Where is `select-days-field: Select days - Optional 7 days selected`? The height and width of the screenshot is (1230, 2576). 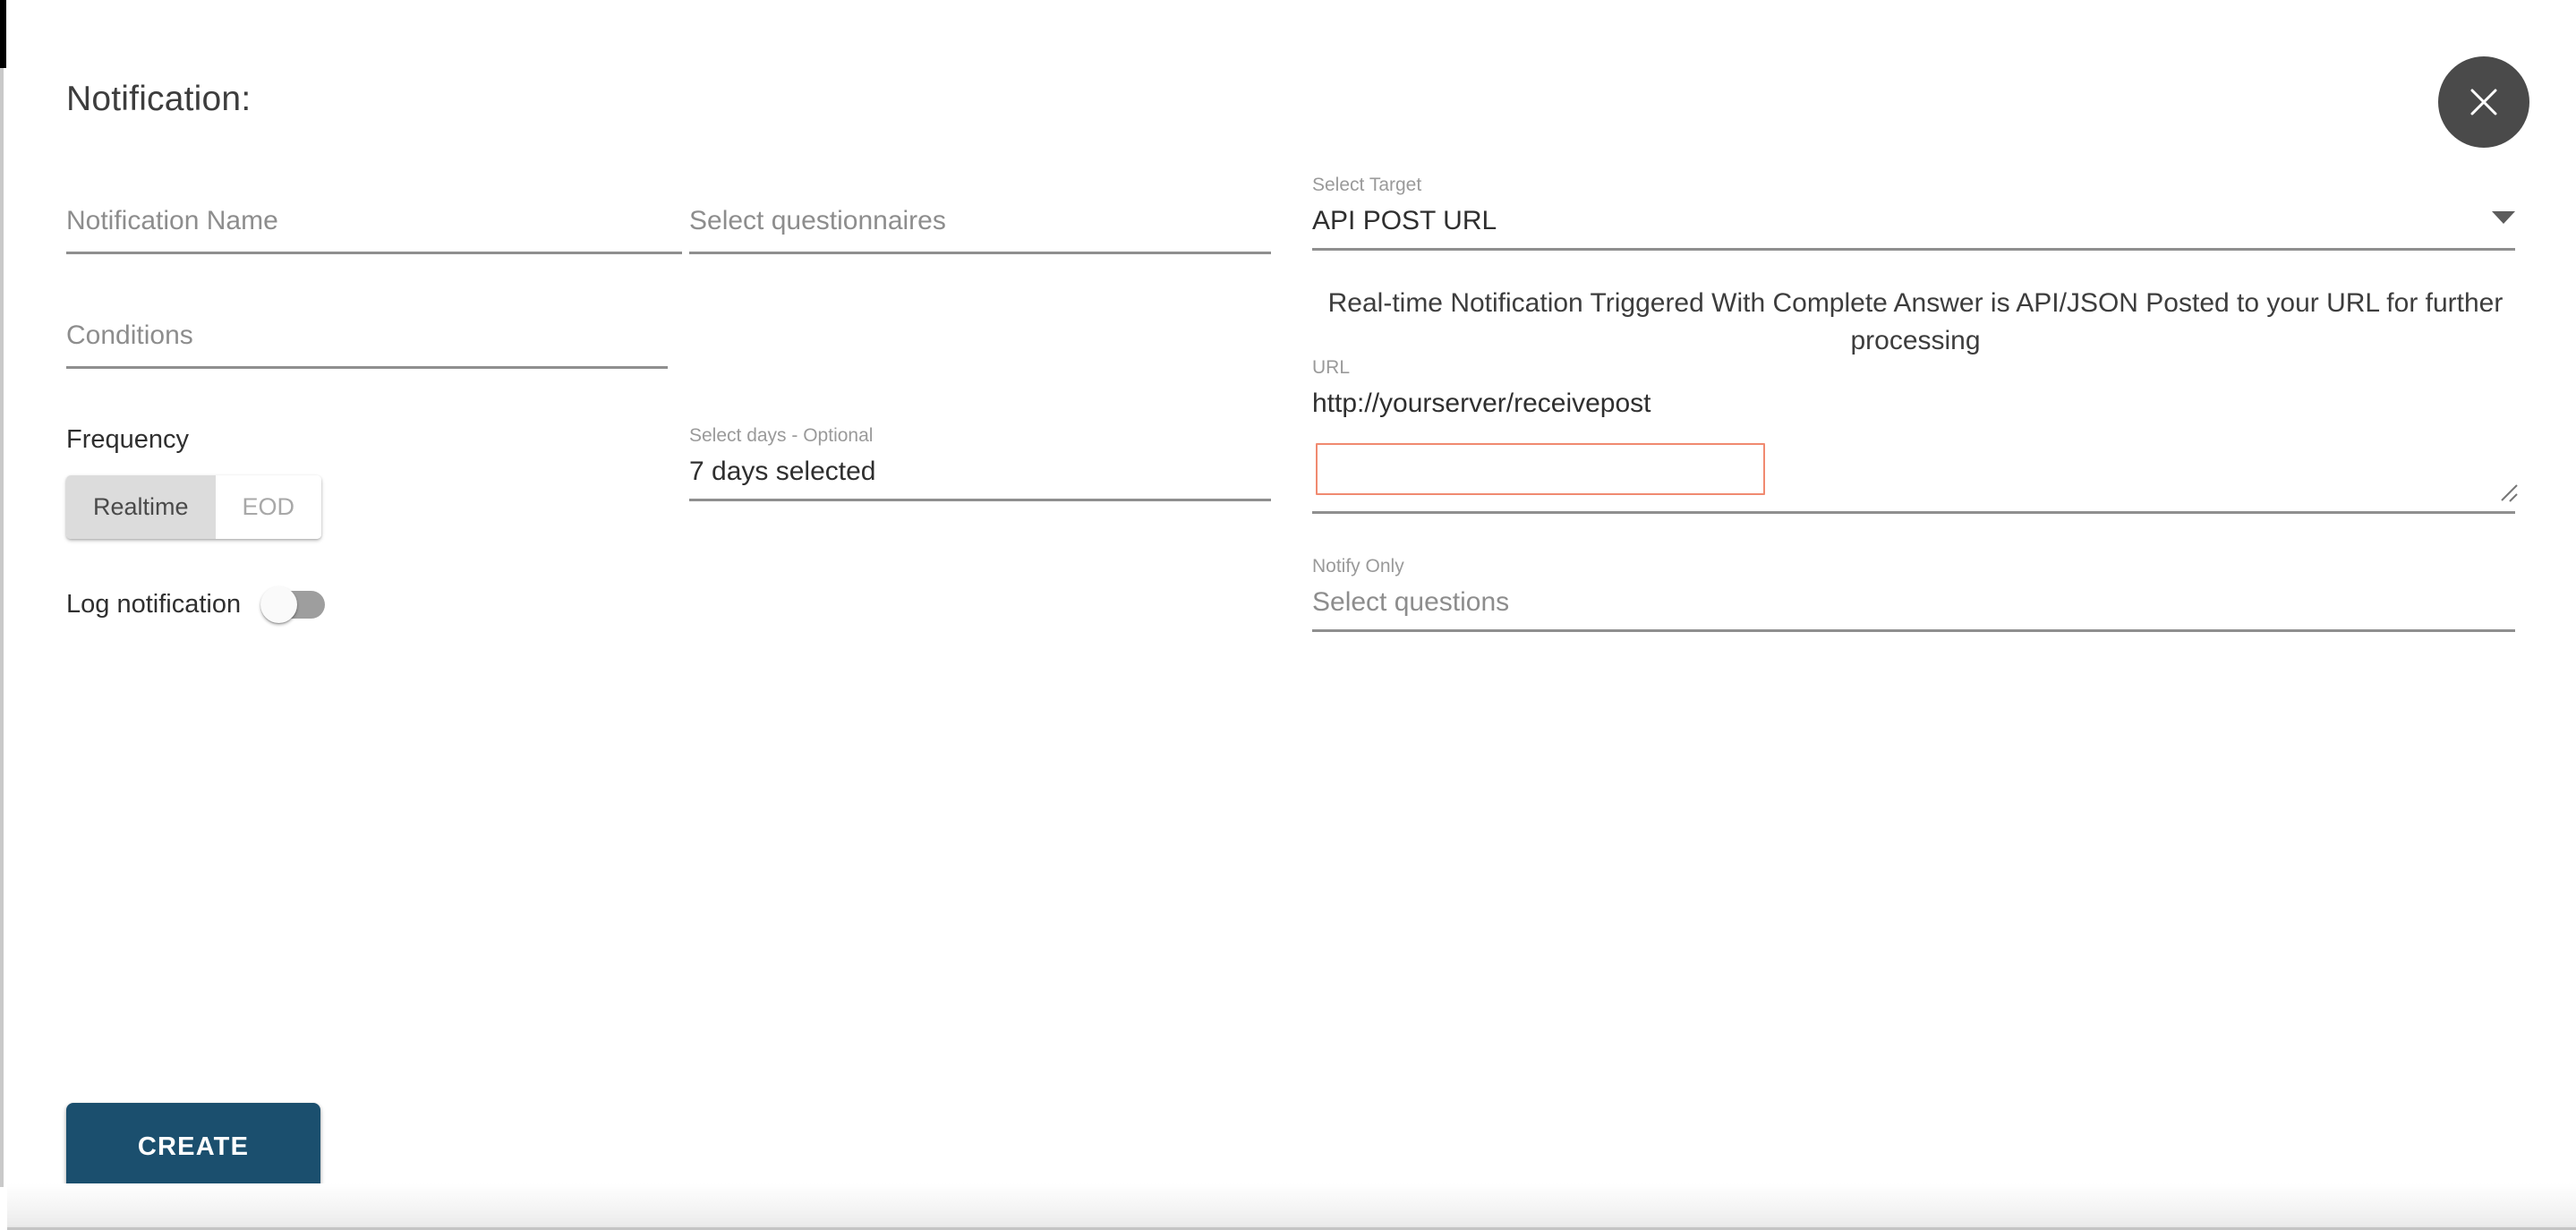
select-days-field: Select days - Optional 7 days selected is located at coordinates (980, 463).